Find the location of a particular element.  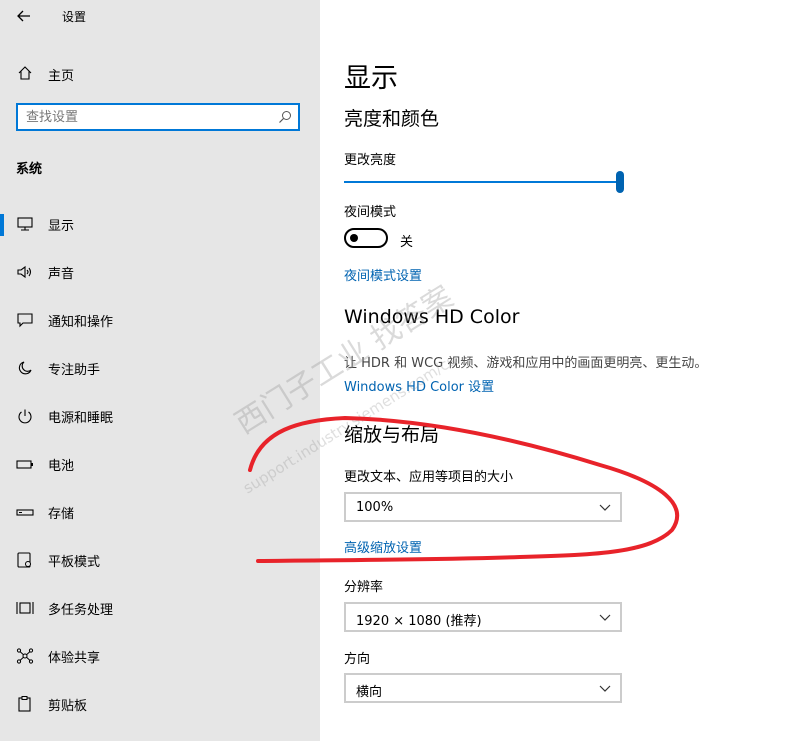

sidebar-item-label: 主页 is located at coordinates (61, 76).